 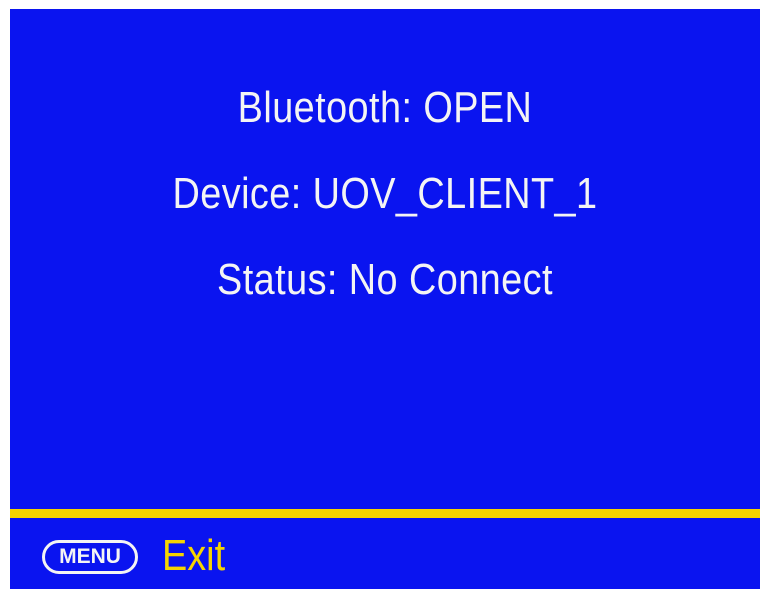 I want to click on menu-button: MENU, so click(x=90, y=557).